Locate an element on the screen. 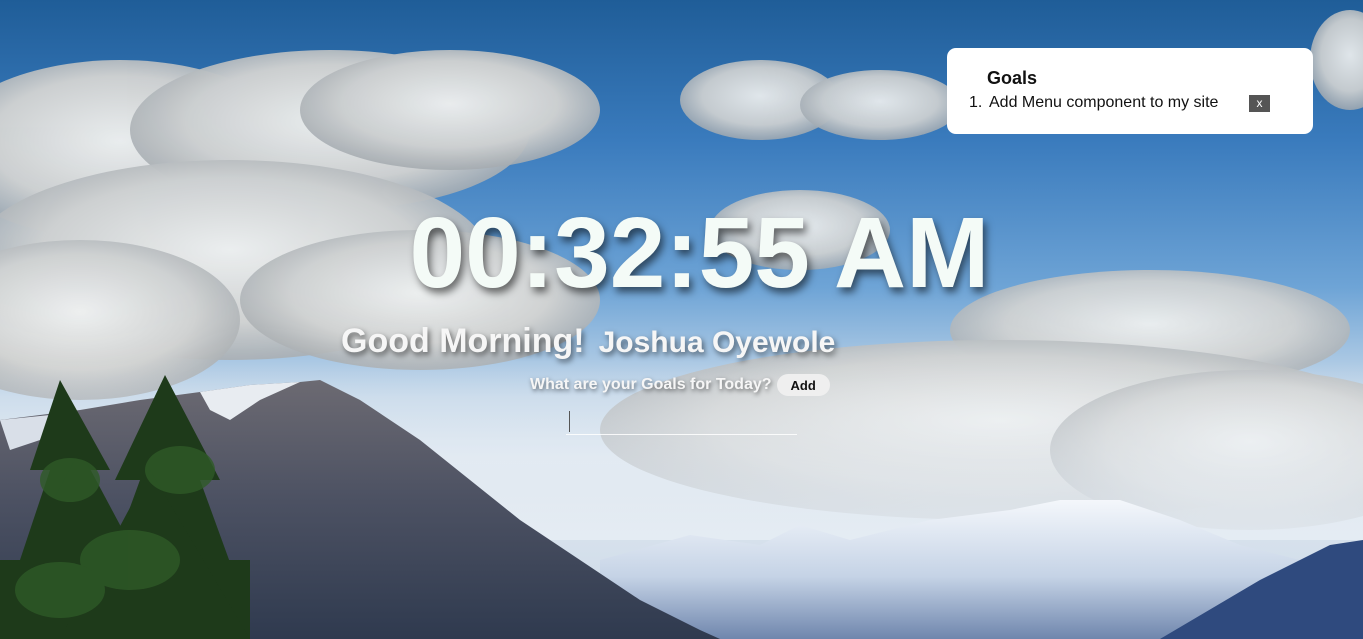 This screenshot has height=639, width=1363. greeting: Good Morning! Joshua Oyewole is located at coordinates (588, 341).